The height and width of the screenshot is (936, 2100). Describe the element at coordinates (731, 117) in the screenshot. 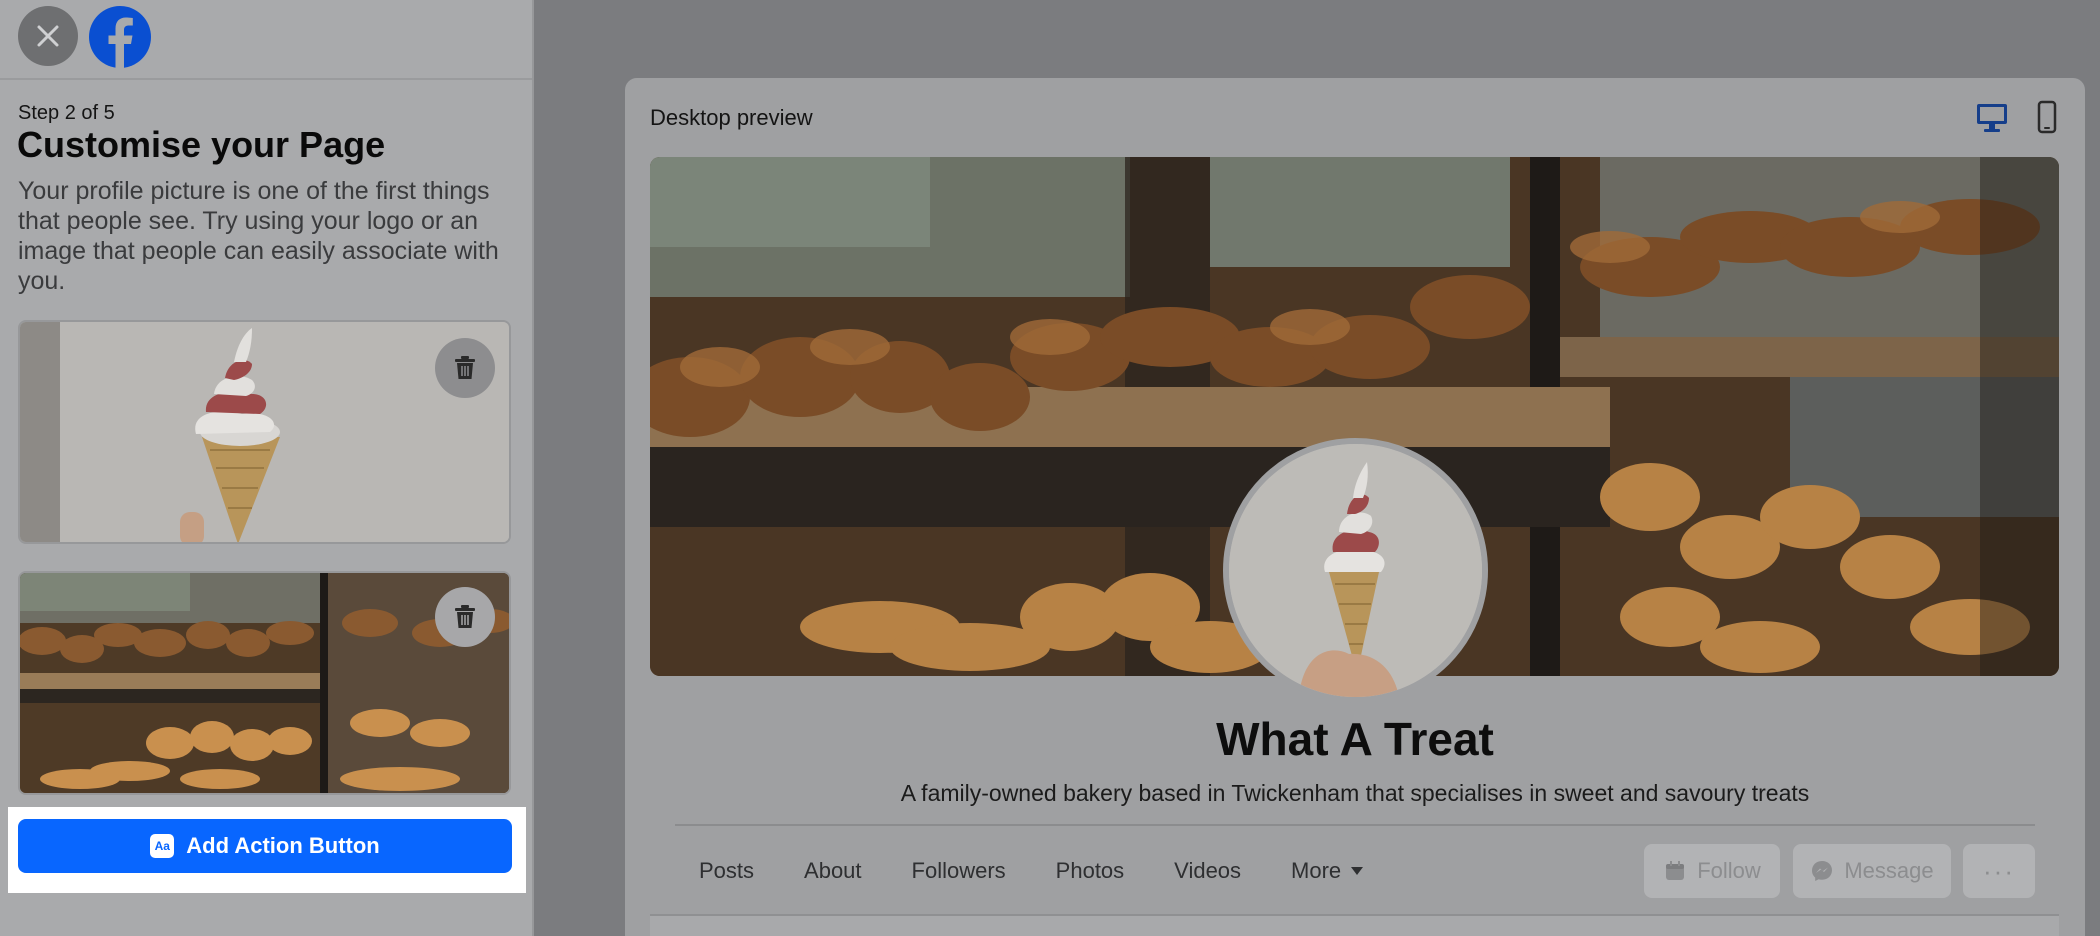

I see `preview-title: Desktop preview` at that location.